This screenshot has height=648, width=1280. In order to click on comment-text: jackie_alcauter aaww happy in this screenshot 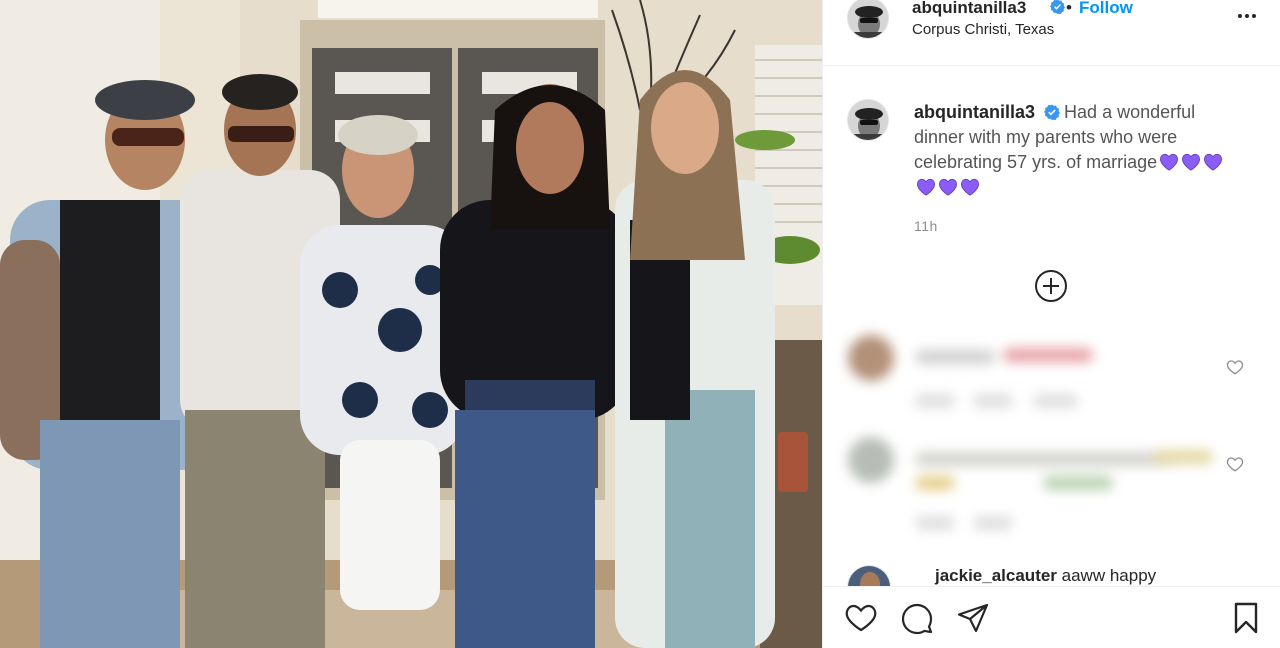, I will do `click(1045, 576)`.